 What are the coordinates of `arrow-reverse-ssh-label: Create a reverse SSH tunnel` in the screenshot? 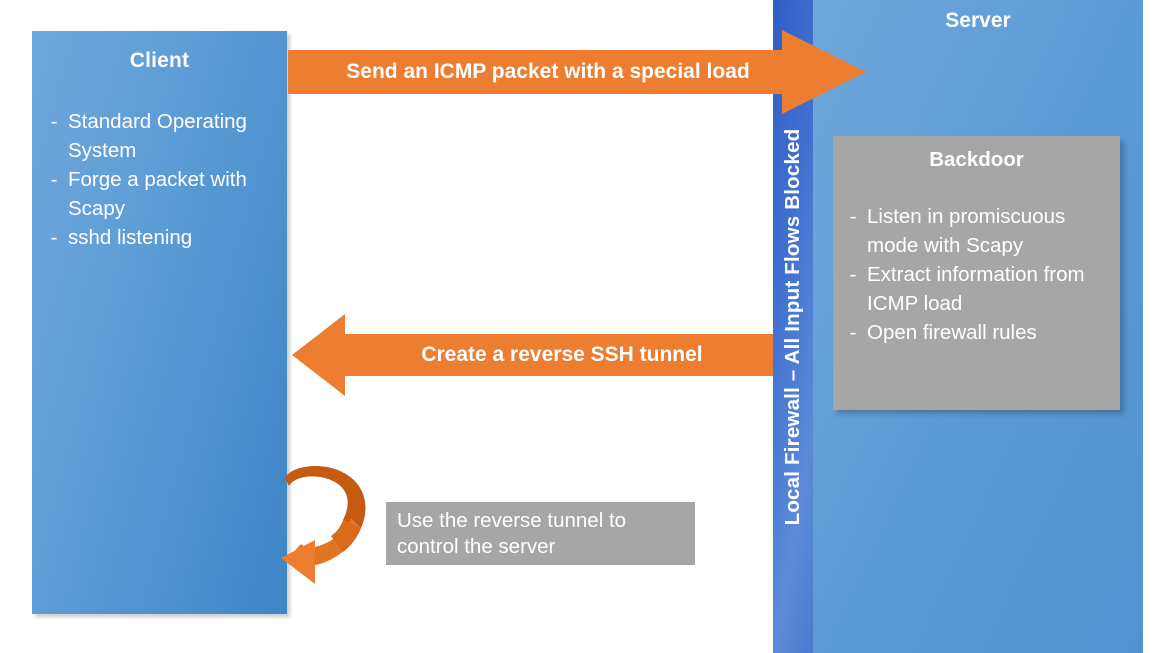 It's located at (562, 354).